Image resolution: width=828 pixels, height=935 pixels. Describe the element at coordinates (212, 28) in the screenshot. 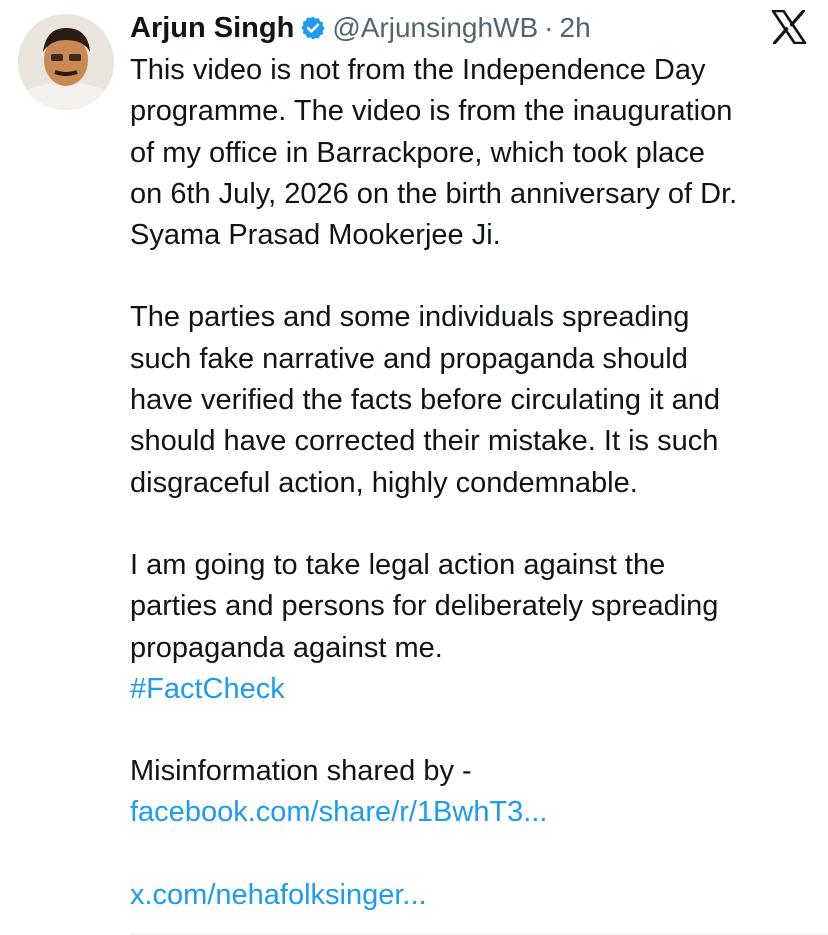

I see `author-name: Arjun Singh` at that location.